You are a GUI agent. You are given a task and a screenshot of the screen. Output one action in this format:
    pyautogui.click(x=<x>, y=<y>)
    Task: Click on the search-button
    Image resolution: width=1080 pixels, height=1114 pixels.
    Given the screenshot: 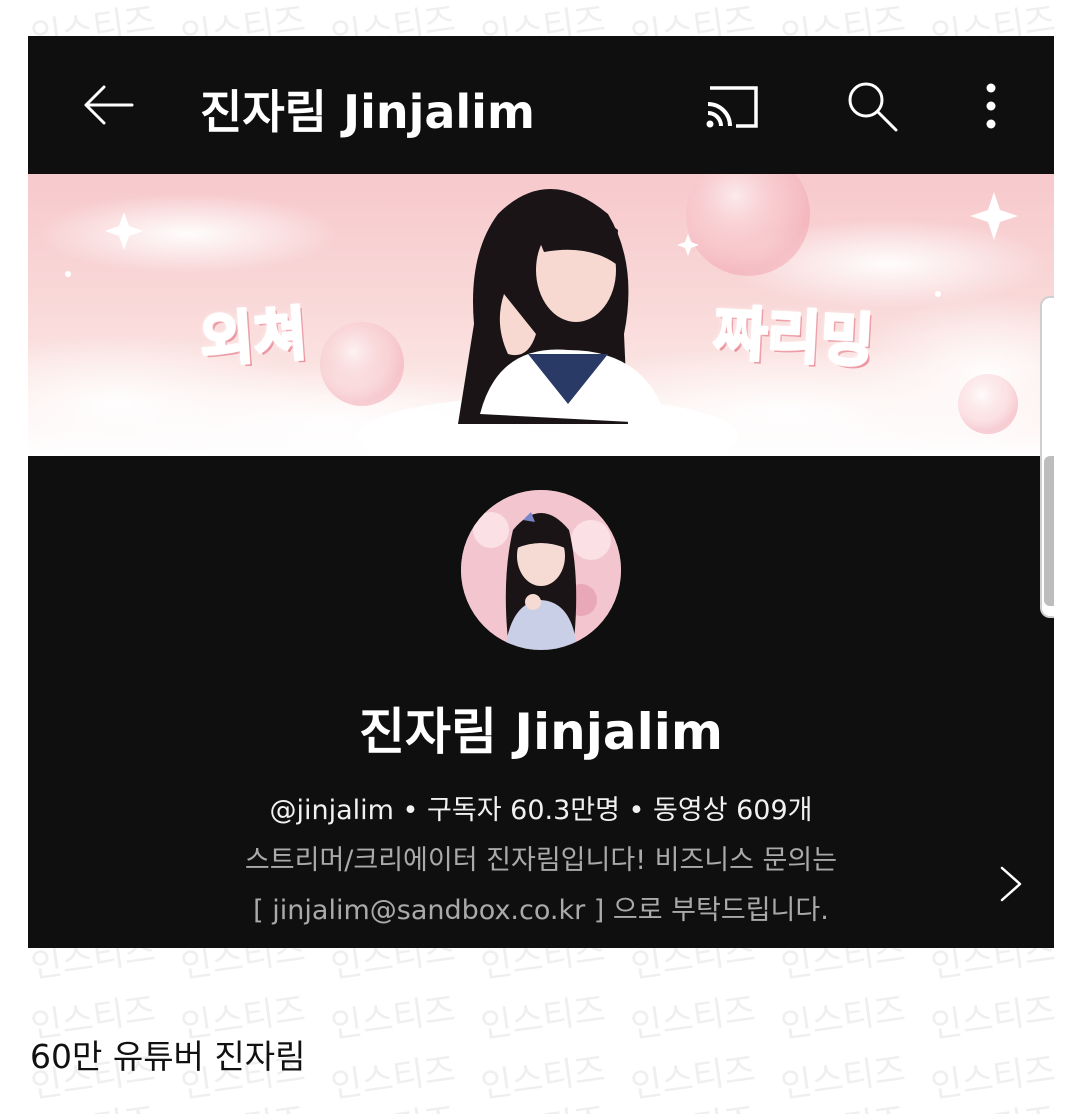 What is the action you would take?
    pyautogui.click(x=872, y=106)
    